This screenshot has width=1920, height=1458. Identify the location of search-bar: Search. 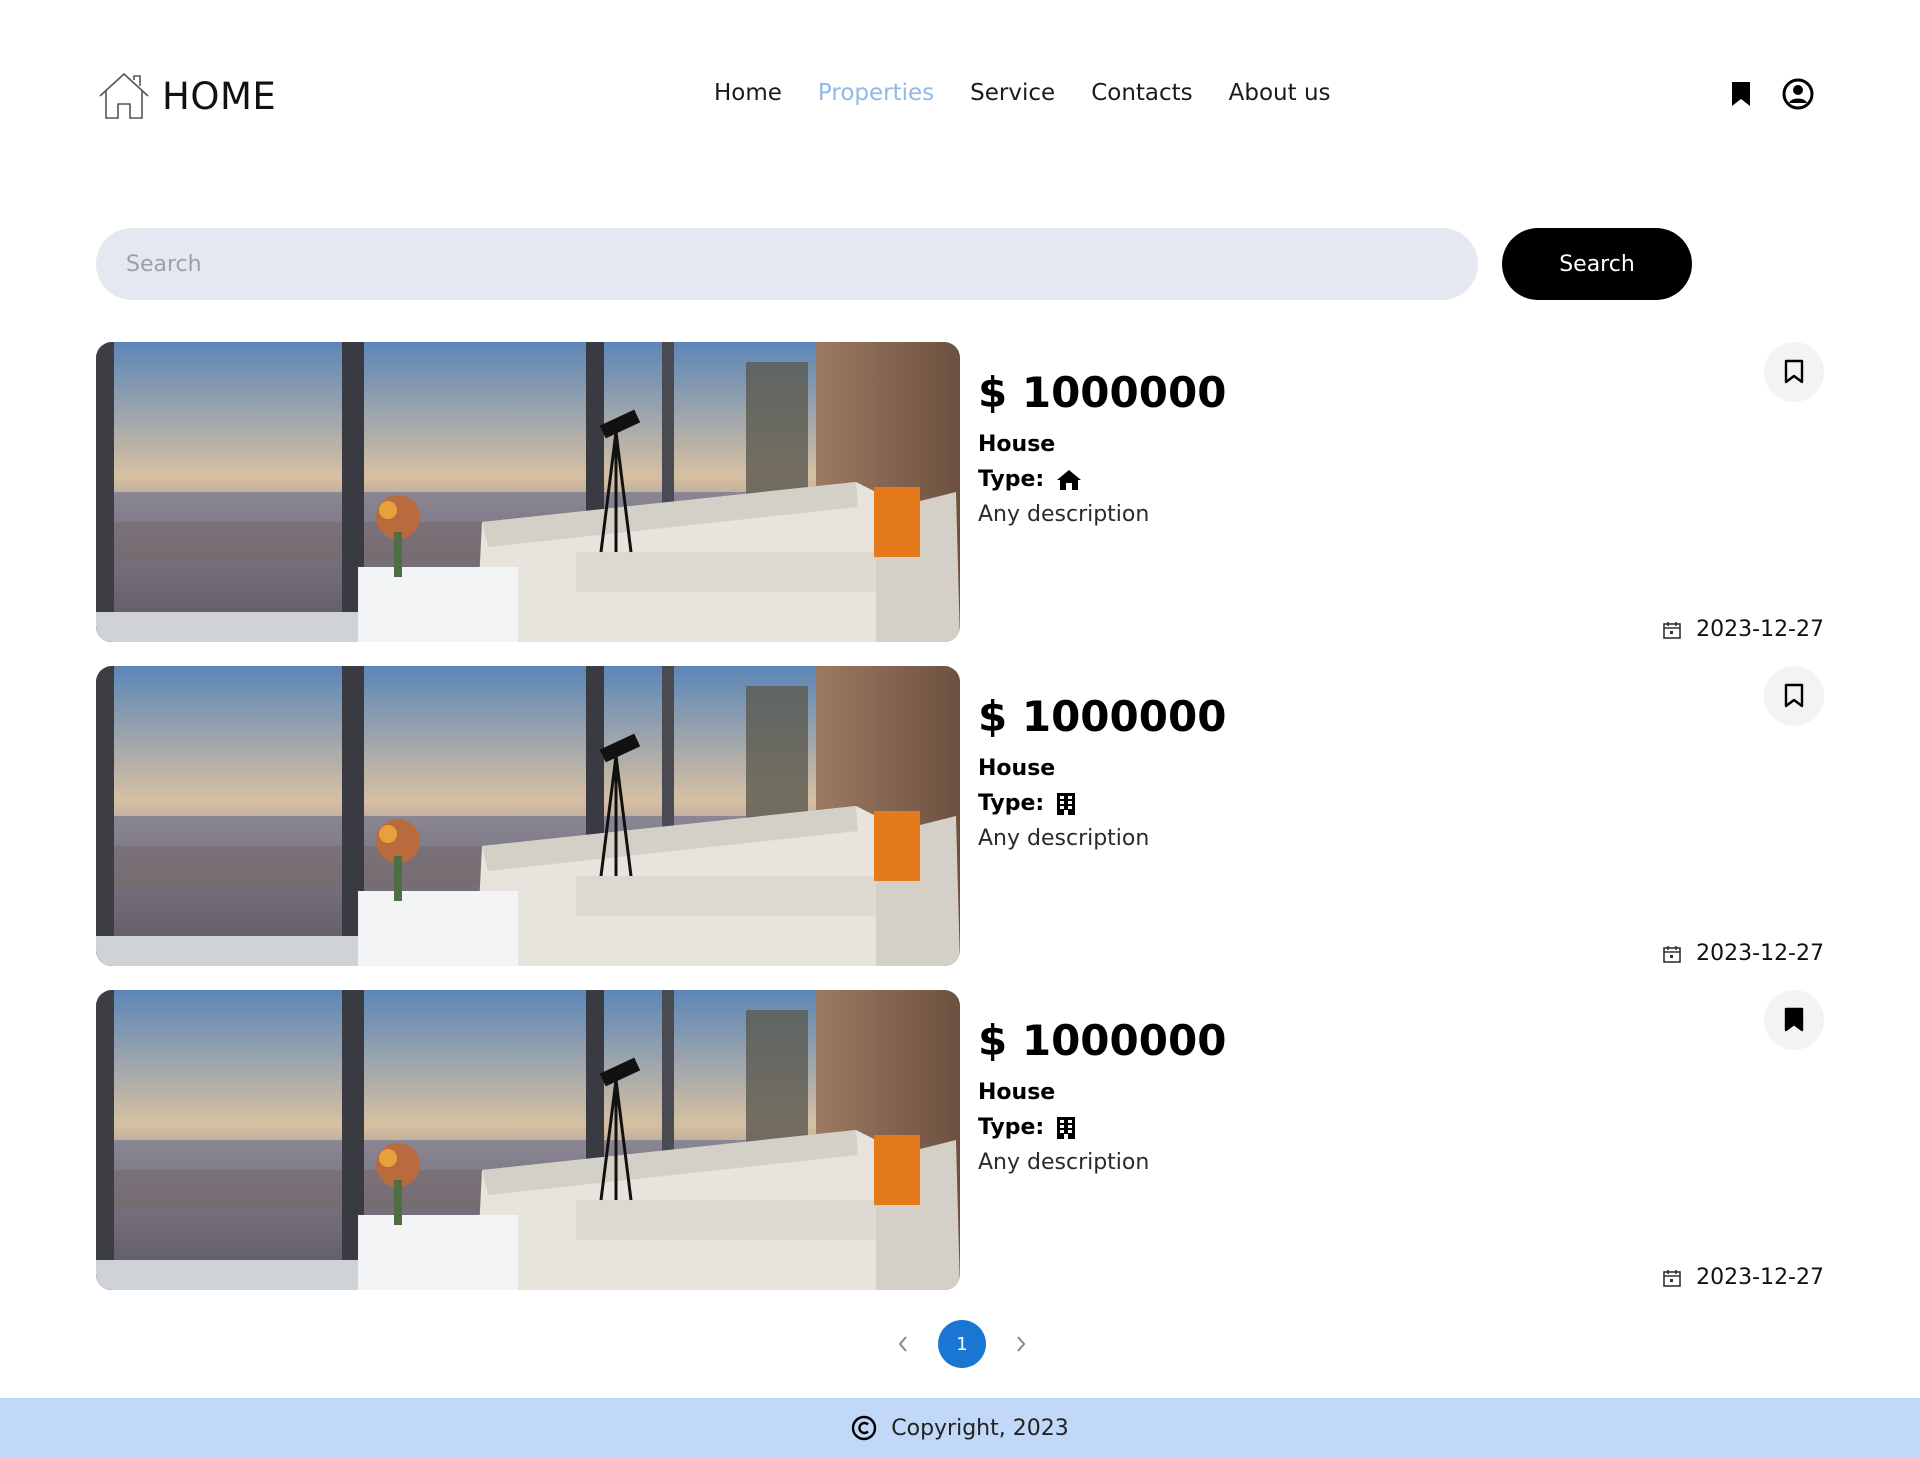
(894, 264).